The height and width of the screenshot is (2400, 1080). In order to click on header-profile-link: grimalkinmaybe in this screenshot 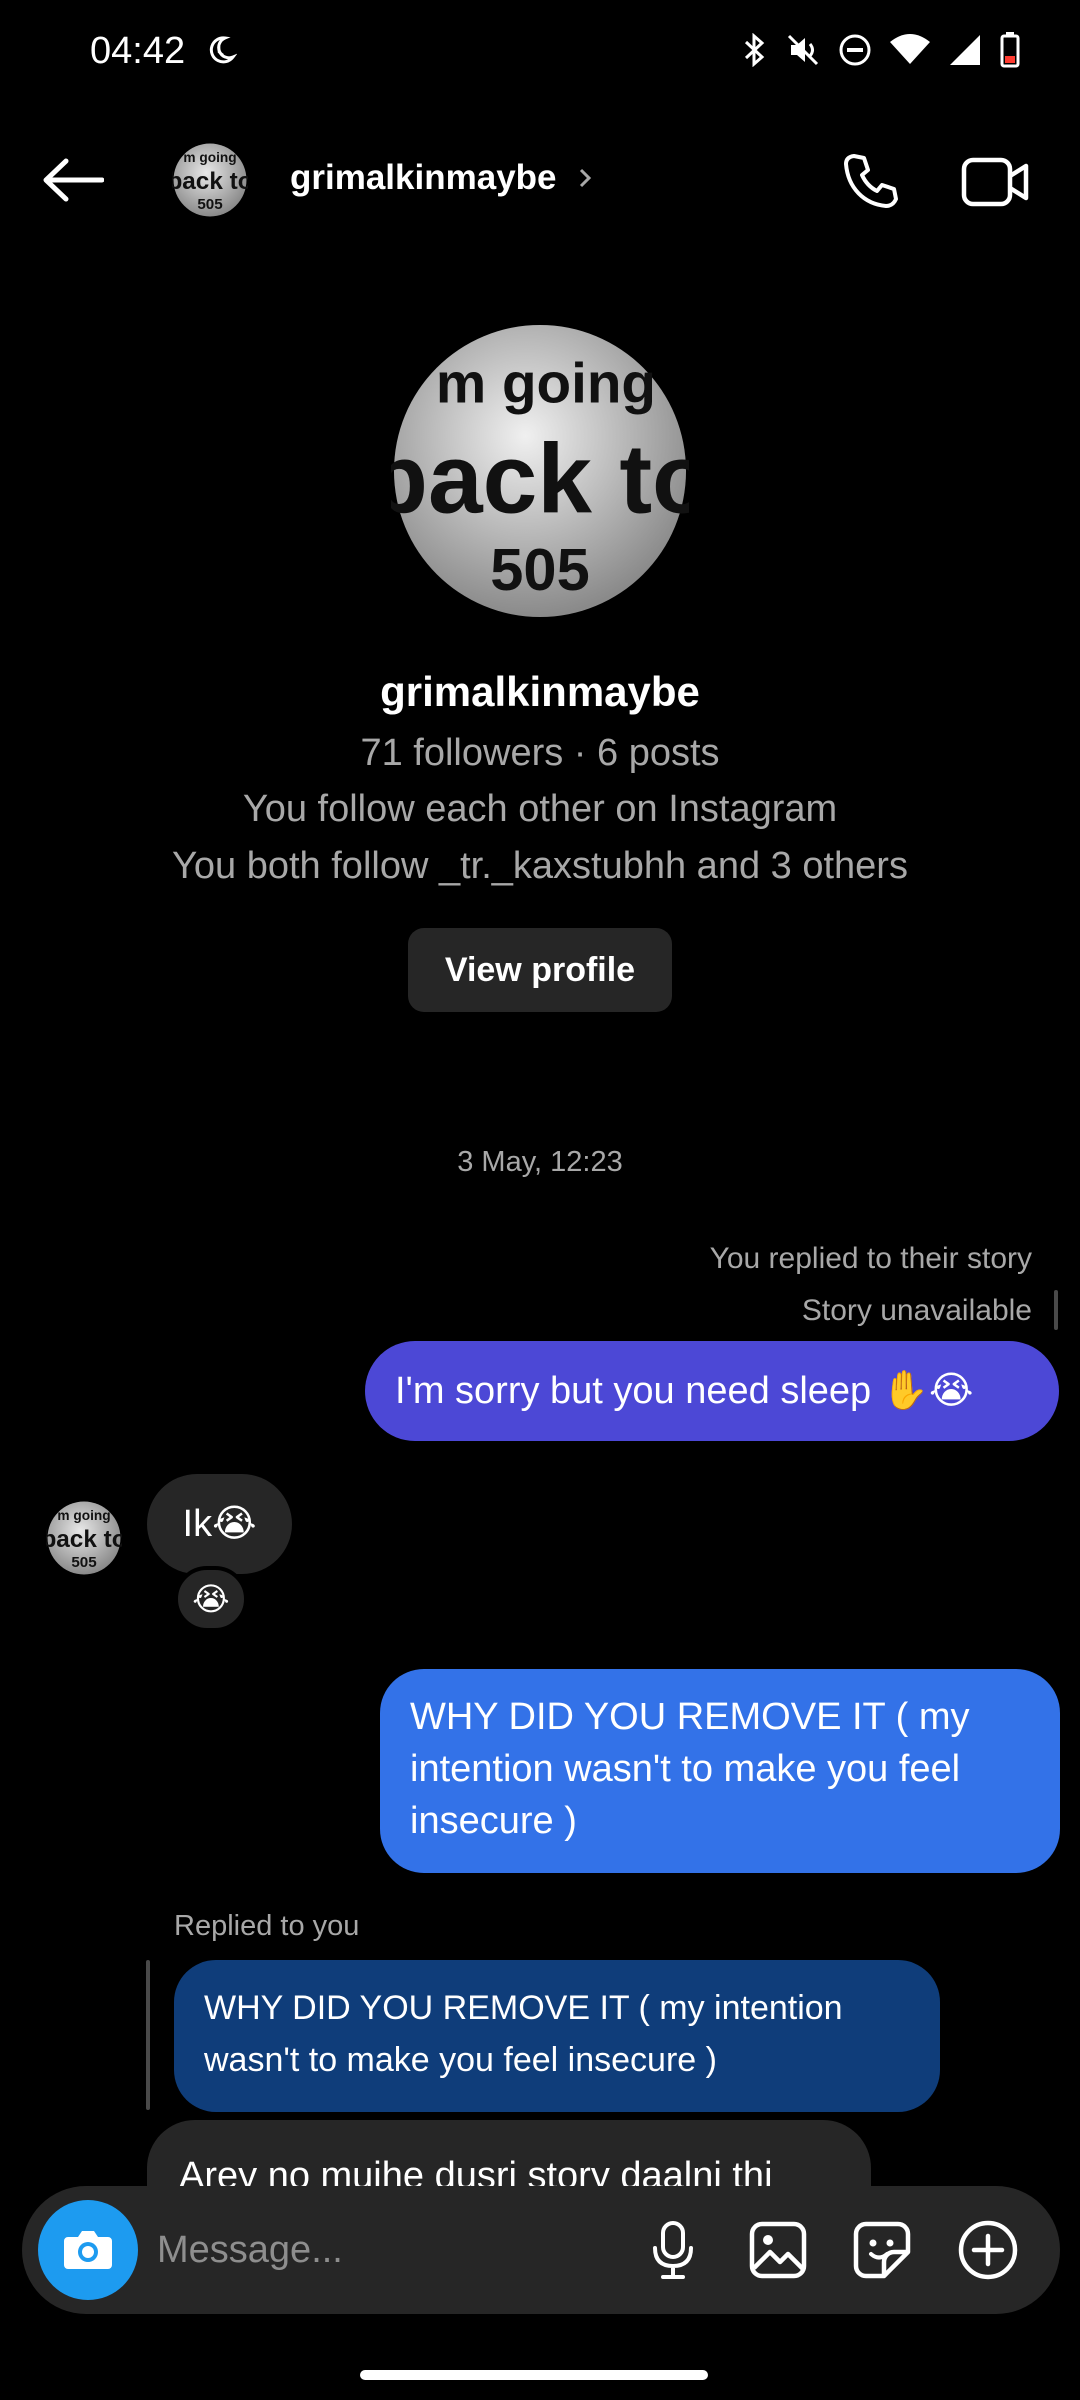, I will do `click(442, 178)`.